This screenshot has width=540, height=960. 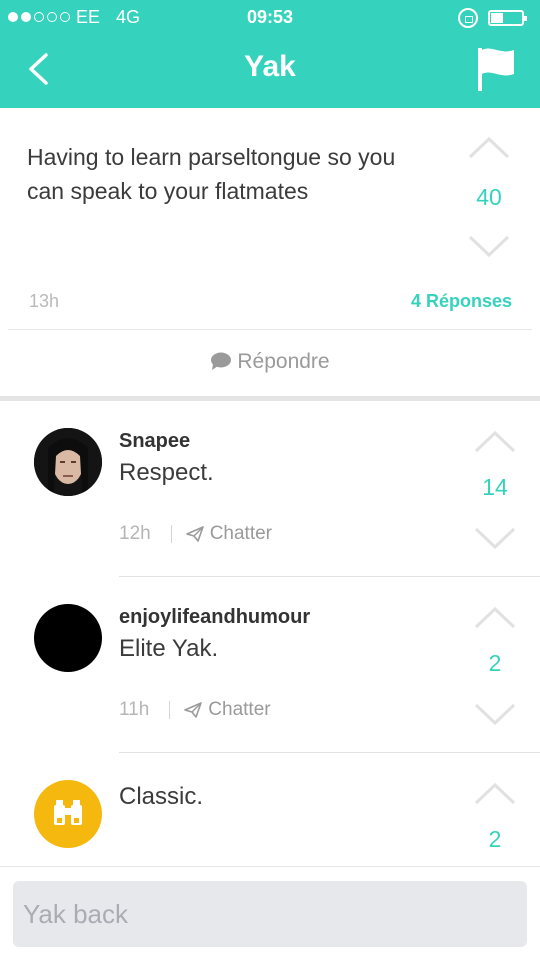 I want to click on post-vote-count: 40, so click(x=489, y=197).